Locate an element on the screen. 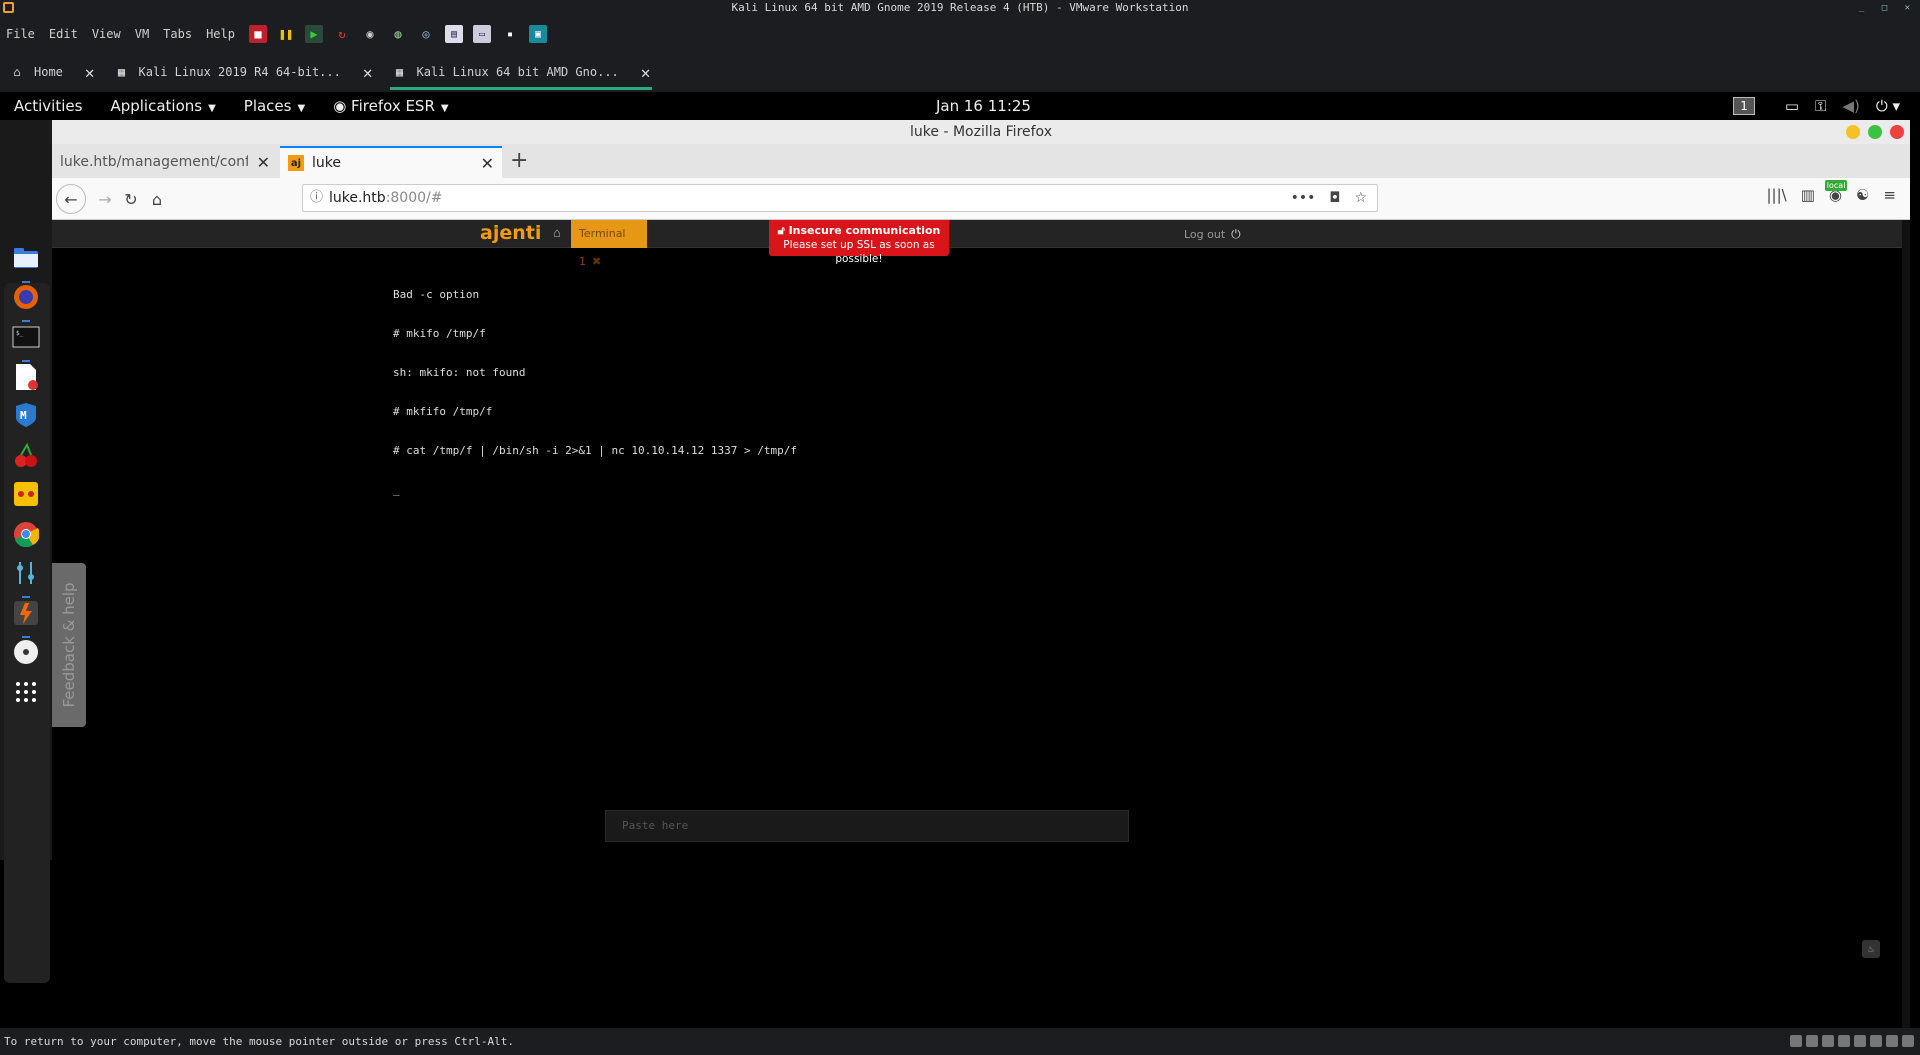  snapshot-revert-icon: ◍ is located at coordinates (398, 34).